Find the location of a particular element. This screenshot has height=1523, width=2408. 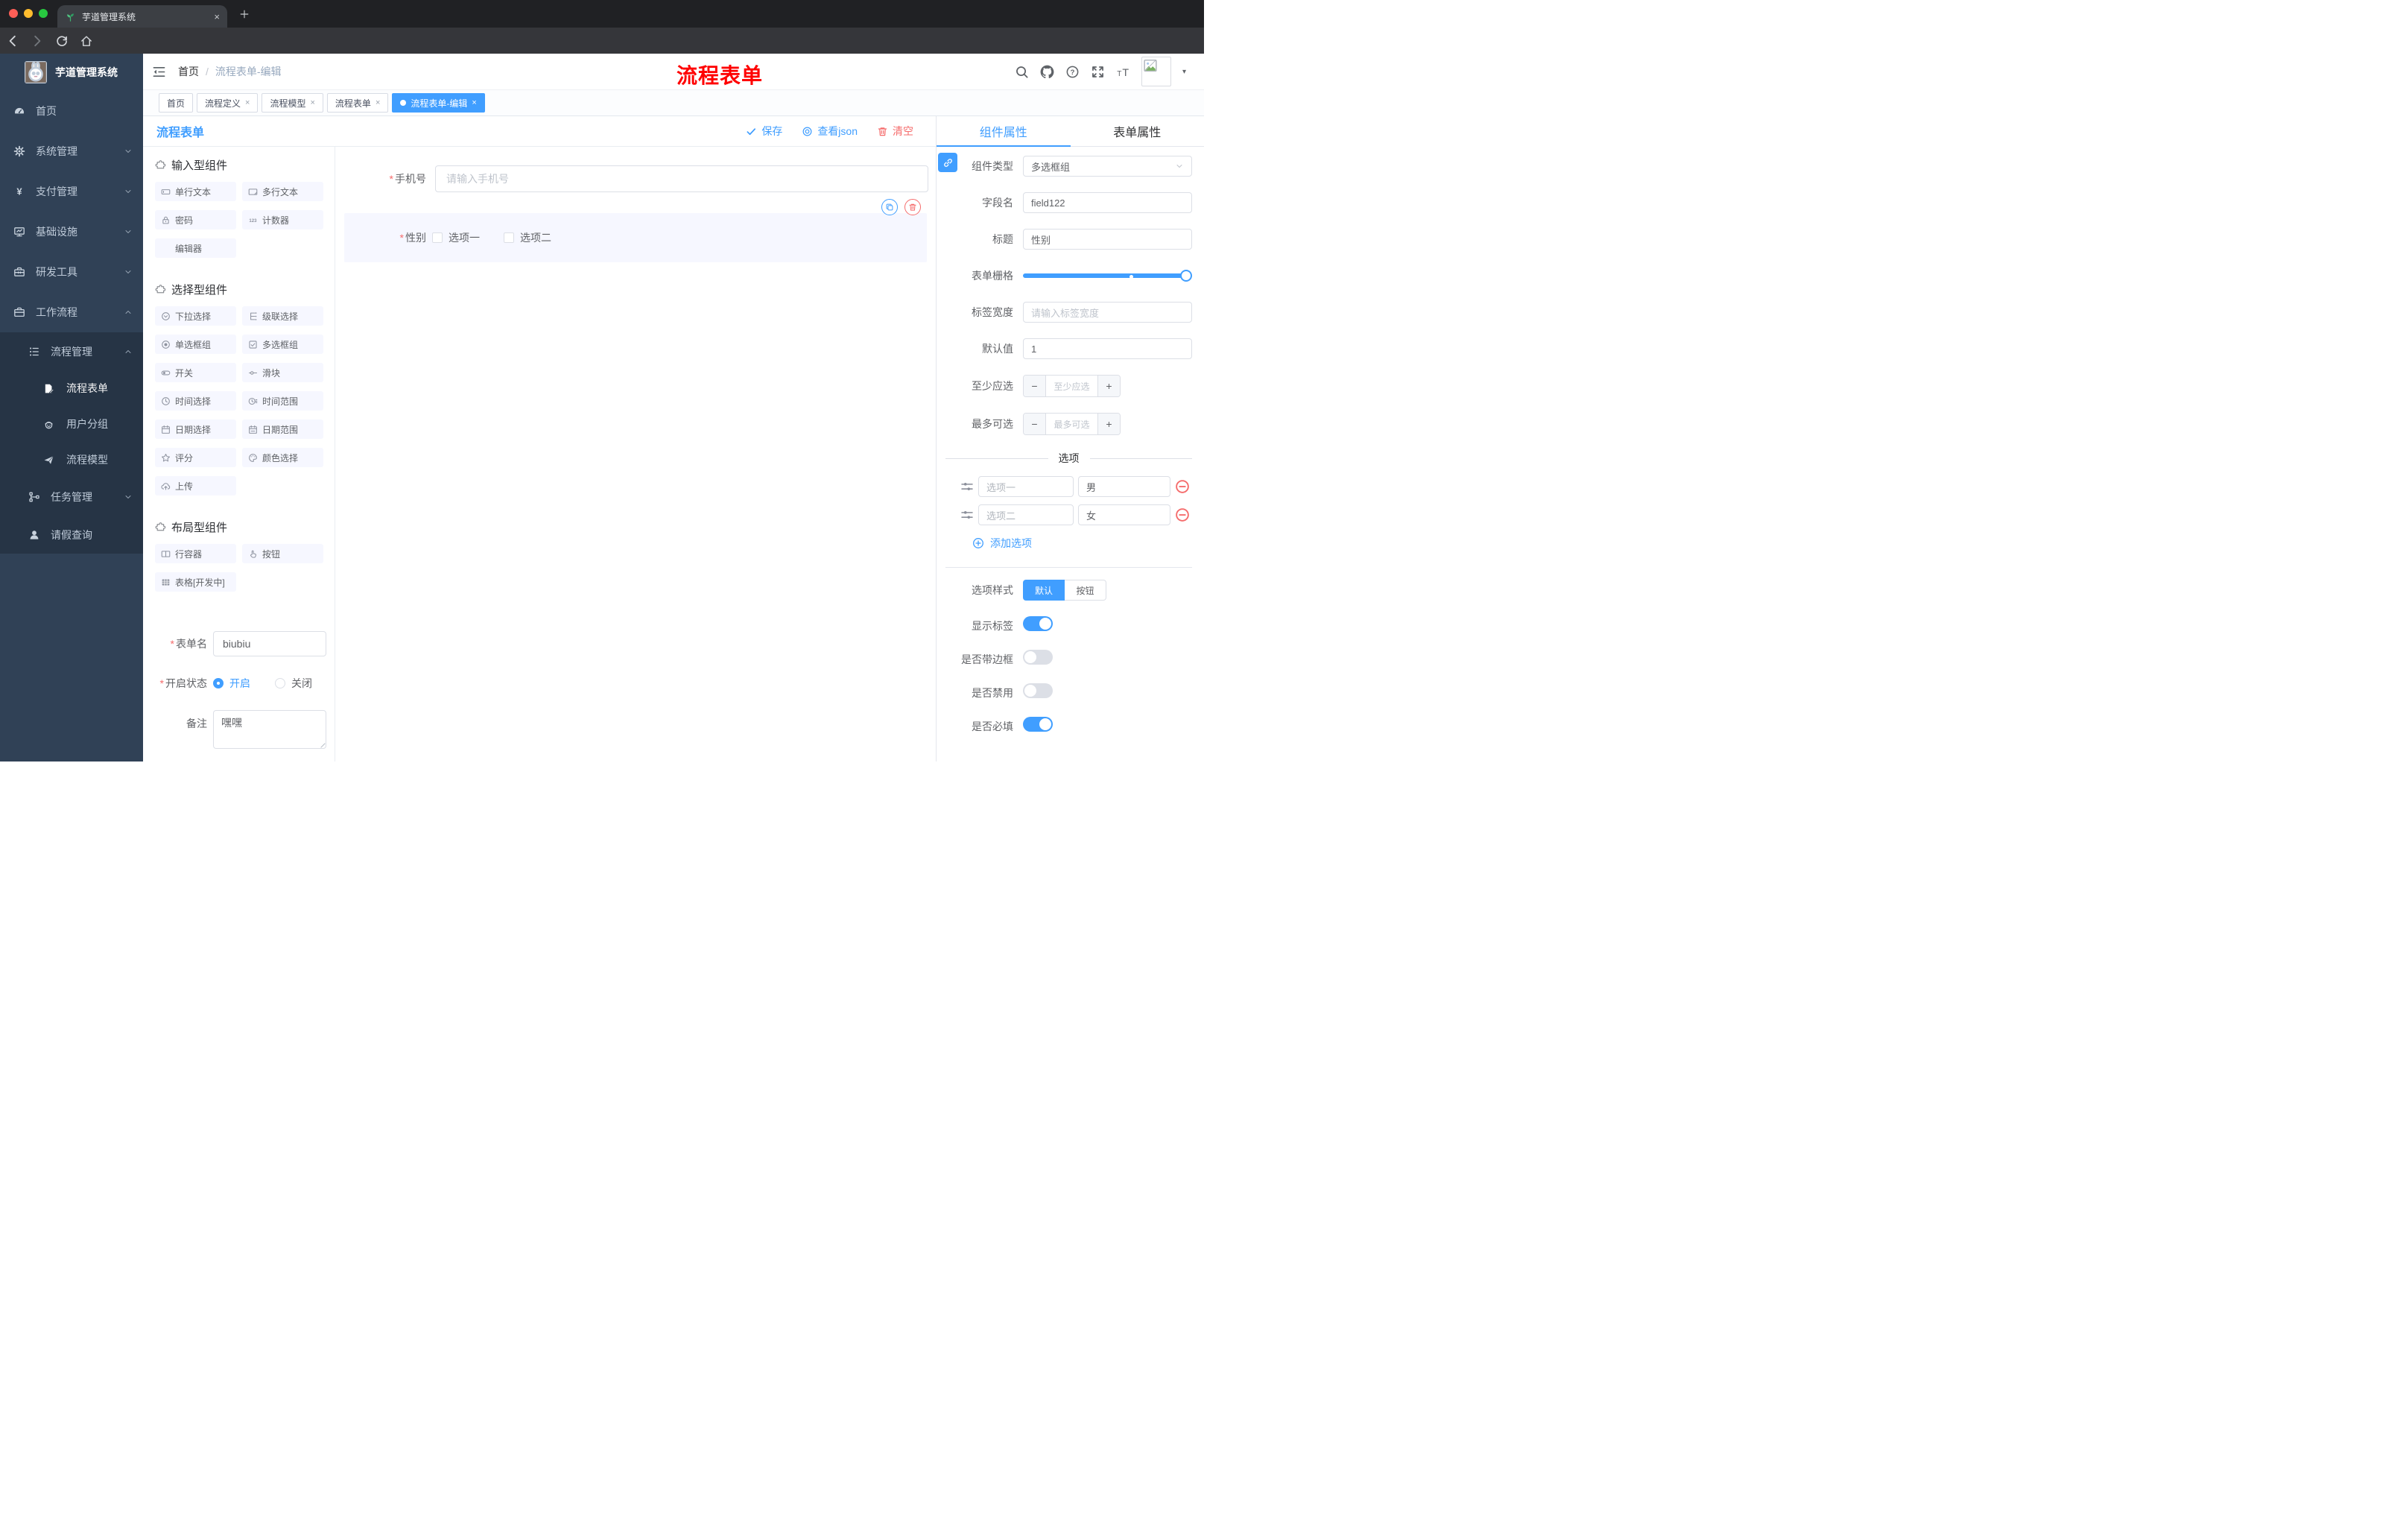

sidebar-item-任务管理: 任务管理 is located at coordinates (71, 497).